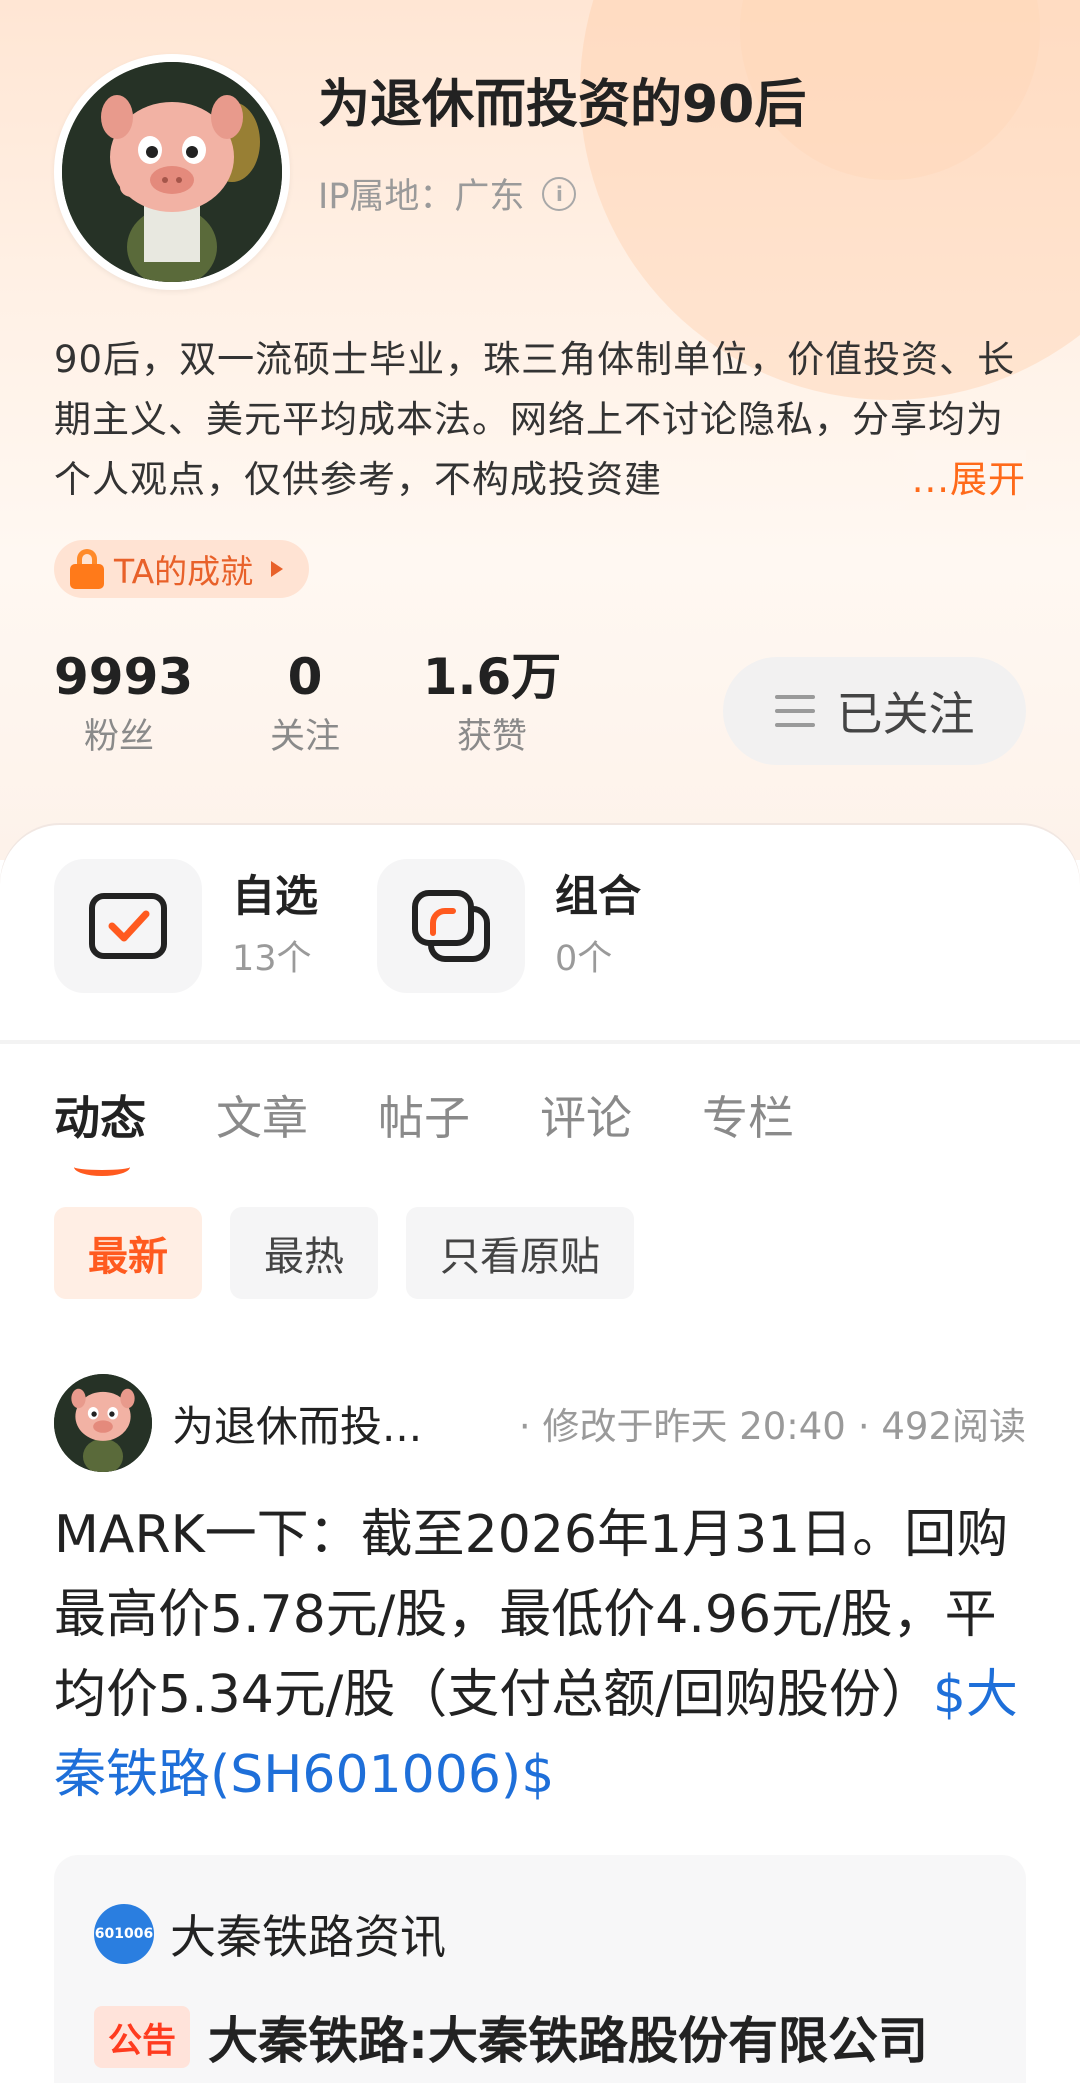  I want to click on content-tabs: 动态 文章 帖子 评论 专栏, so click(424, 1128).